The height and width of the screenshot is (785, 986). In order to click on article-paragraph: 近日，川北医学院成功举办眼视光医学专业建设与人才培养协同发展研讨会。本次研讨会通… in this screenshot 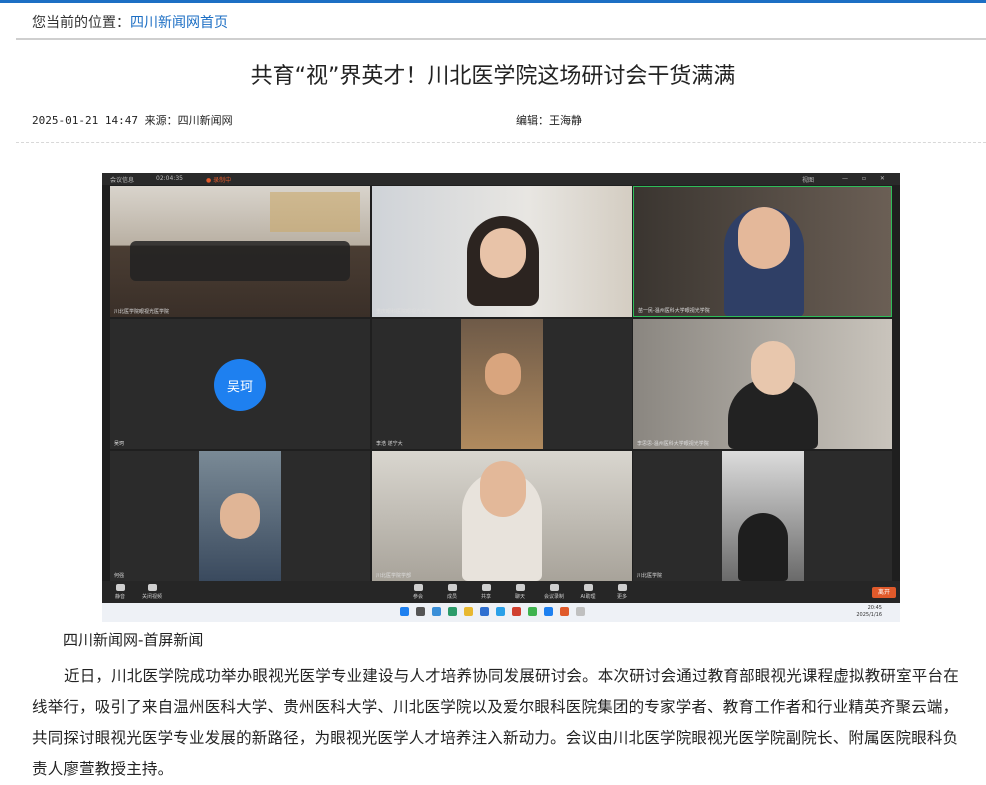, I will do `click(495, 722)`.